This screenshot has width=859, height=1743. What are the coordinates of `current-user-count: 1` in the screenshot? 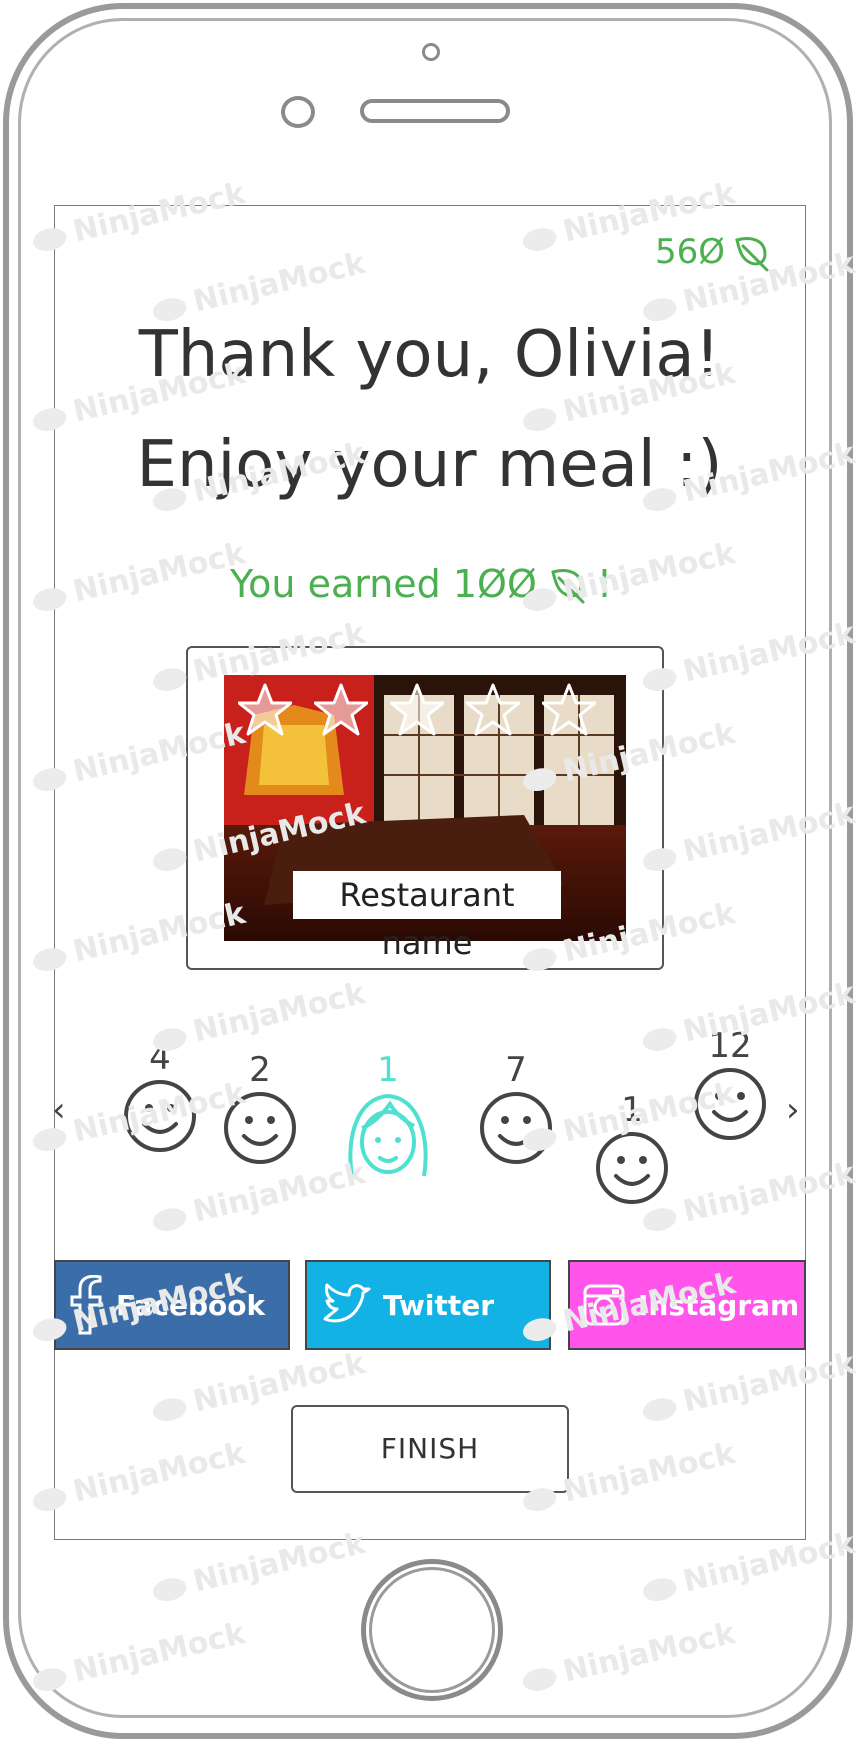 It's located at (388, 1070).